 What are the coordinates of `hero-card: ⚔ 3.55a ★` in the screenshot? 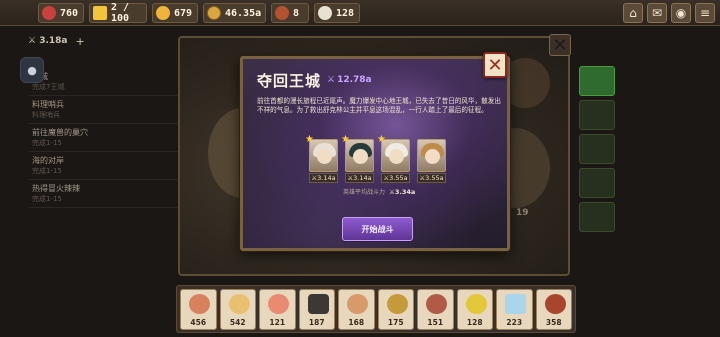 It's located at (393, 158).